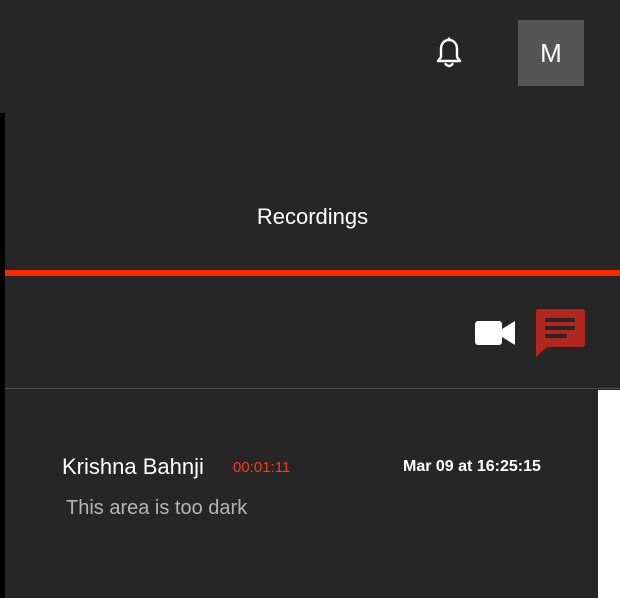 This screenshot has height=598, width=620. What do you see at coordinates (495, 333) in the screenshot?
I see `video-camera-icon` at bounding box center [495, 333].